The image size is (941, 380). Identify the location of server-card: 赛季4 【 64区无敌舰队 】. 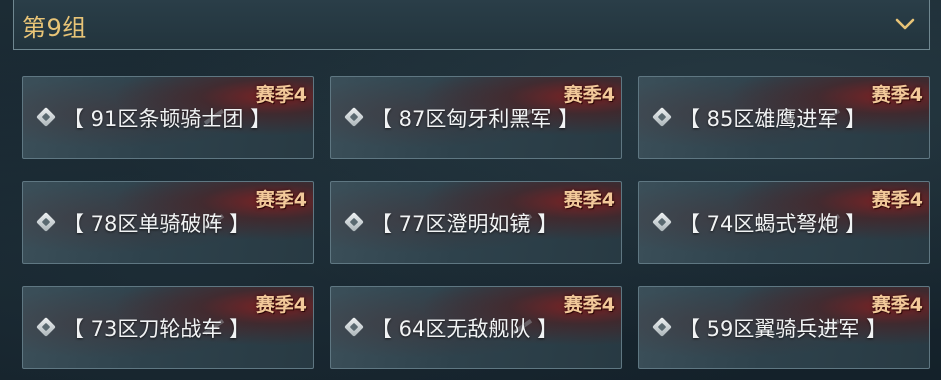
(476, 327).